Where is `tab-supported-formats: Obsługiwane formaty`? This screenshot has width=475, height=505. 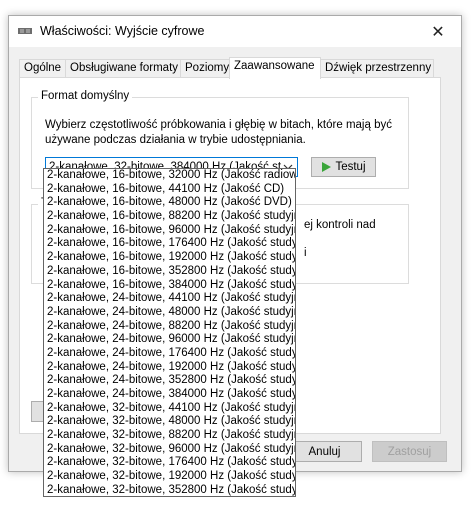 tab-supported-formats: Obsługiwane formaty is located at coordinates (123, 68).